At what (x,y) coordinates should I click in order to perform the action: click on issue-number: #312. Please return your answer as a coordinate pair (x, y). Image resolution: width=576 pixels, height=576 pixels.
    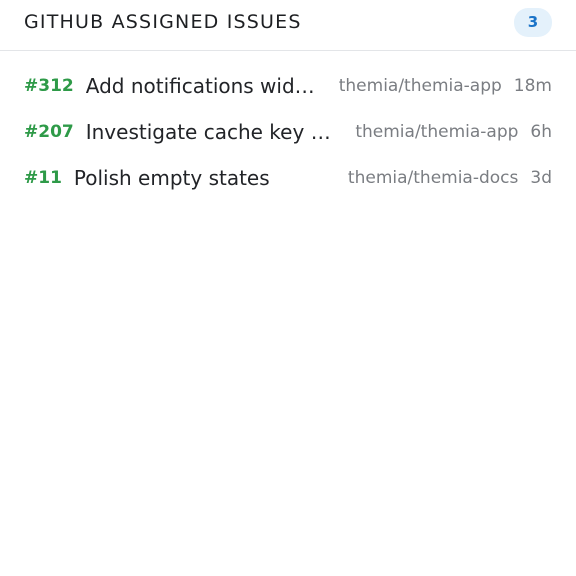
    Looking at the image, I should click on (49, 86).